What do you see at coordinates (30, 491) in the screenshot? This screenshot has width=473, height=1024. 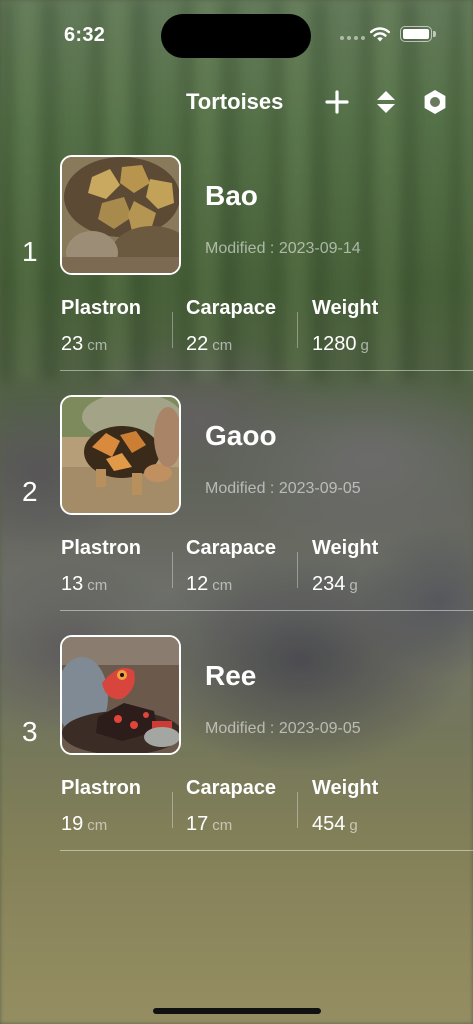 I see `row-index: 2` at bounding box center [30, 491].